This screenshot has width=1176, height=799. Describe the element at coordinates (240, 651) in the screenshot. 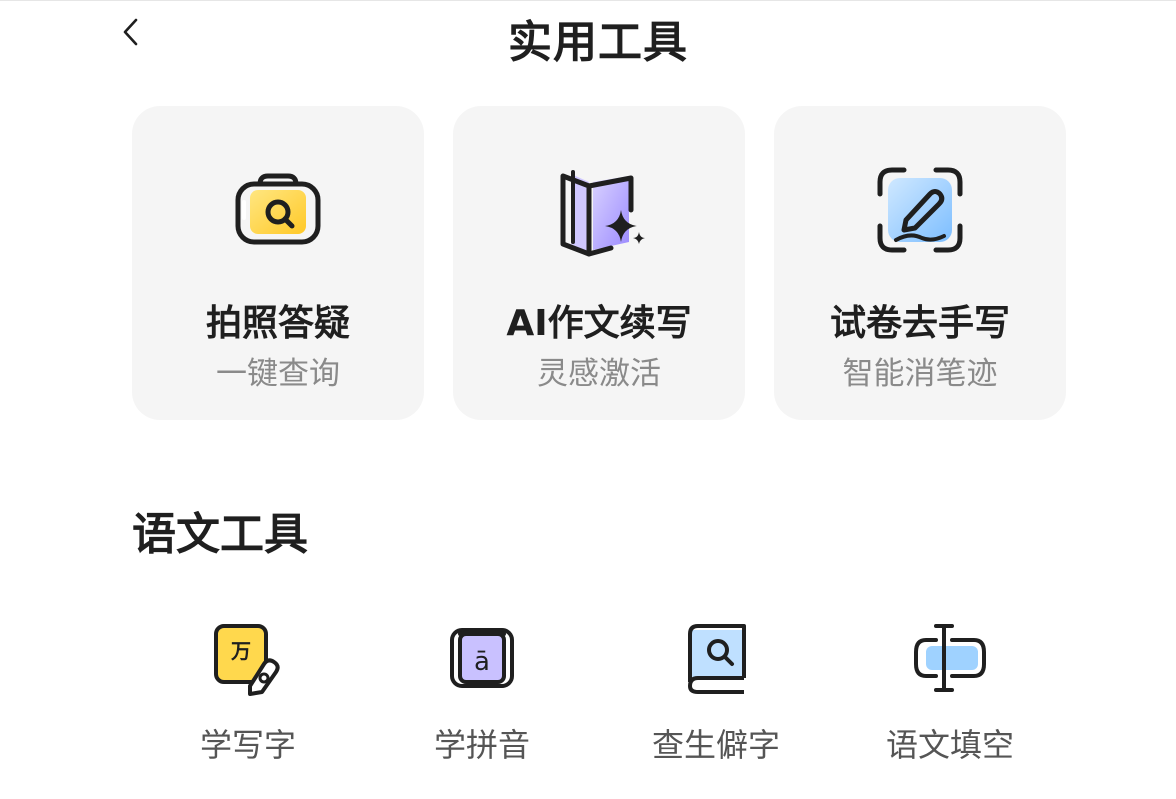

I see `write-character-badge: 万` at that location.